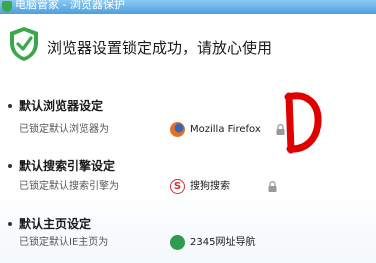 The image size is (376, 263). What do you see at coordinates (7, 6) in the screenshot?
I see `app-logo-icon` at bounding box center [7, 6].